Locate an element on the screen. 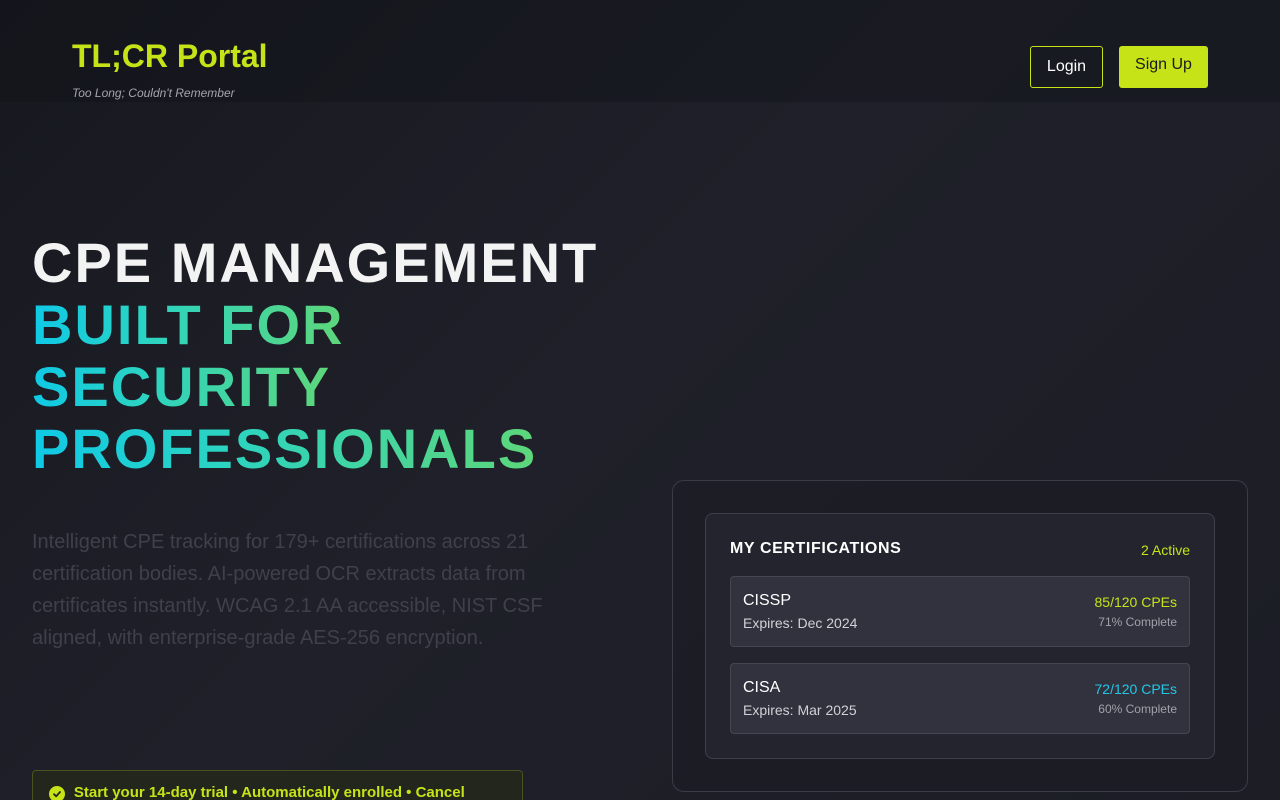 The image size is (1280, 800). brand-tagline: Too Long; Couldn't Remember is located at coordinates (153, 93).